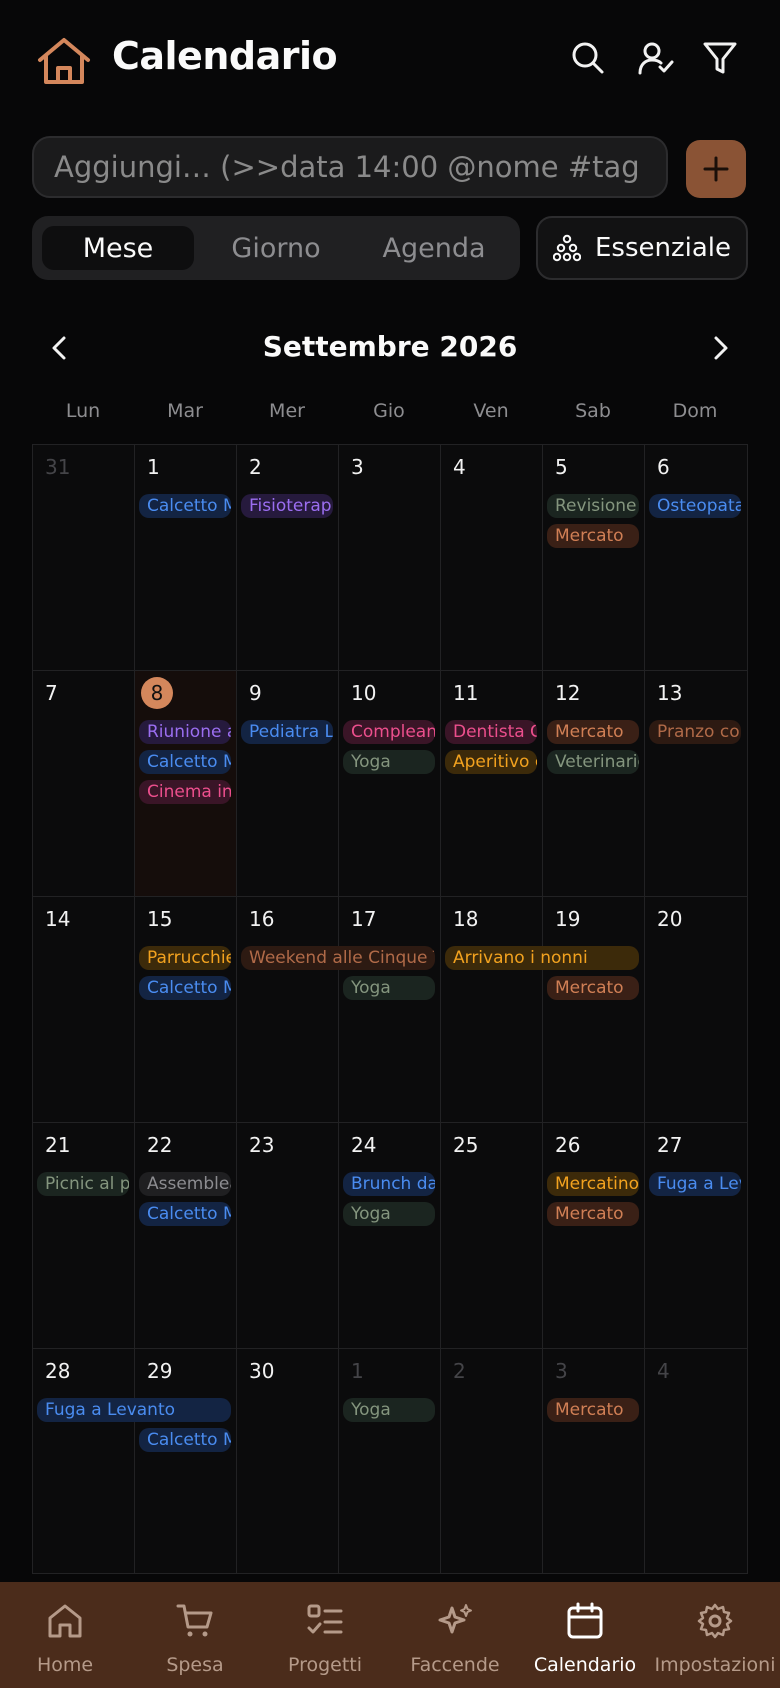 The width and height of the screenshot is (780, 1688). What do you see at coordinates (389, 783) in the screenshot?
I see `day-cell: 10` at bounding box center [389, 783].